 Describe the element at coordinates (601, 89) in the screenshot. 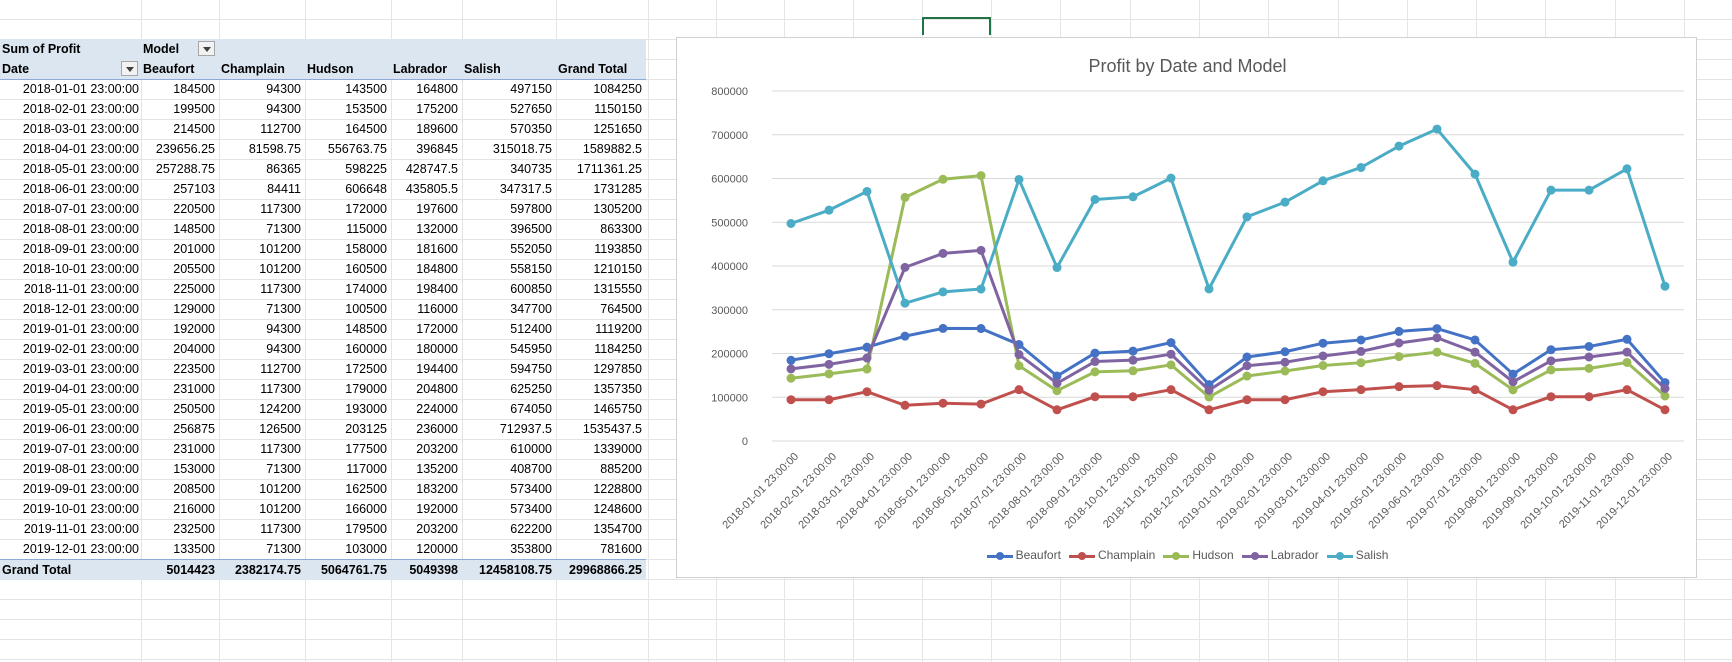

I see `value-cell: 1084250` at that location.